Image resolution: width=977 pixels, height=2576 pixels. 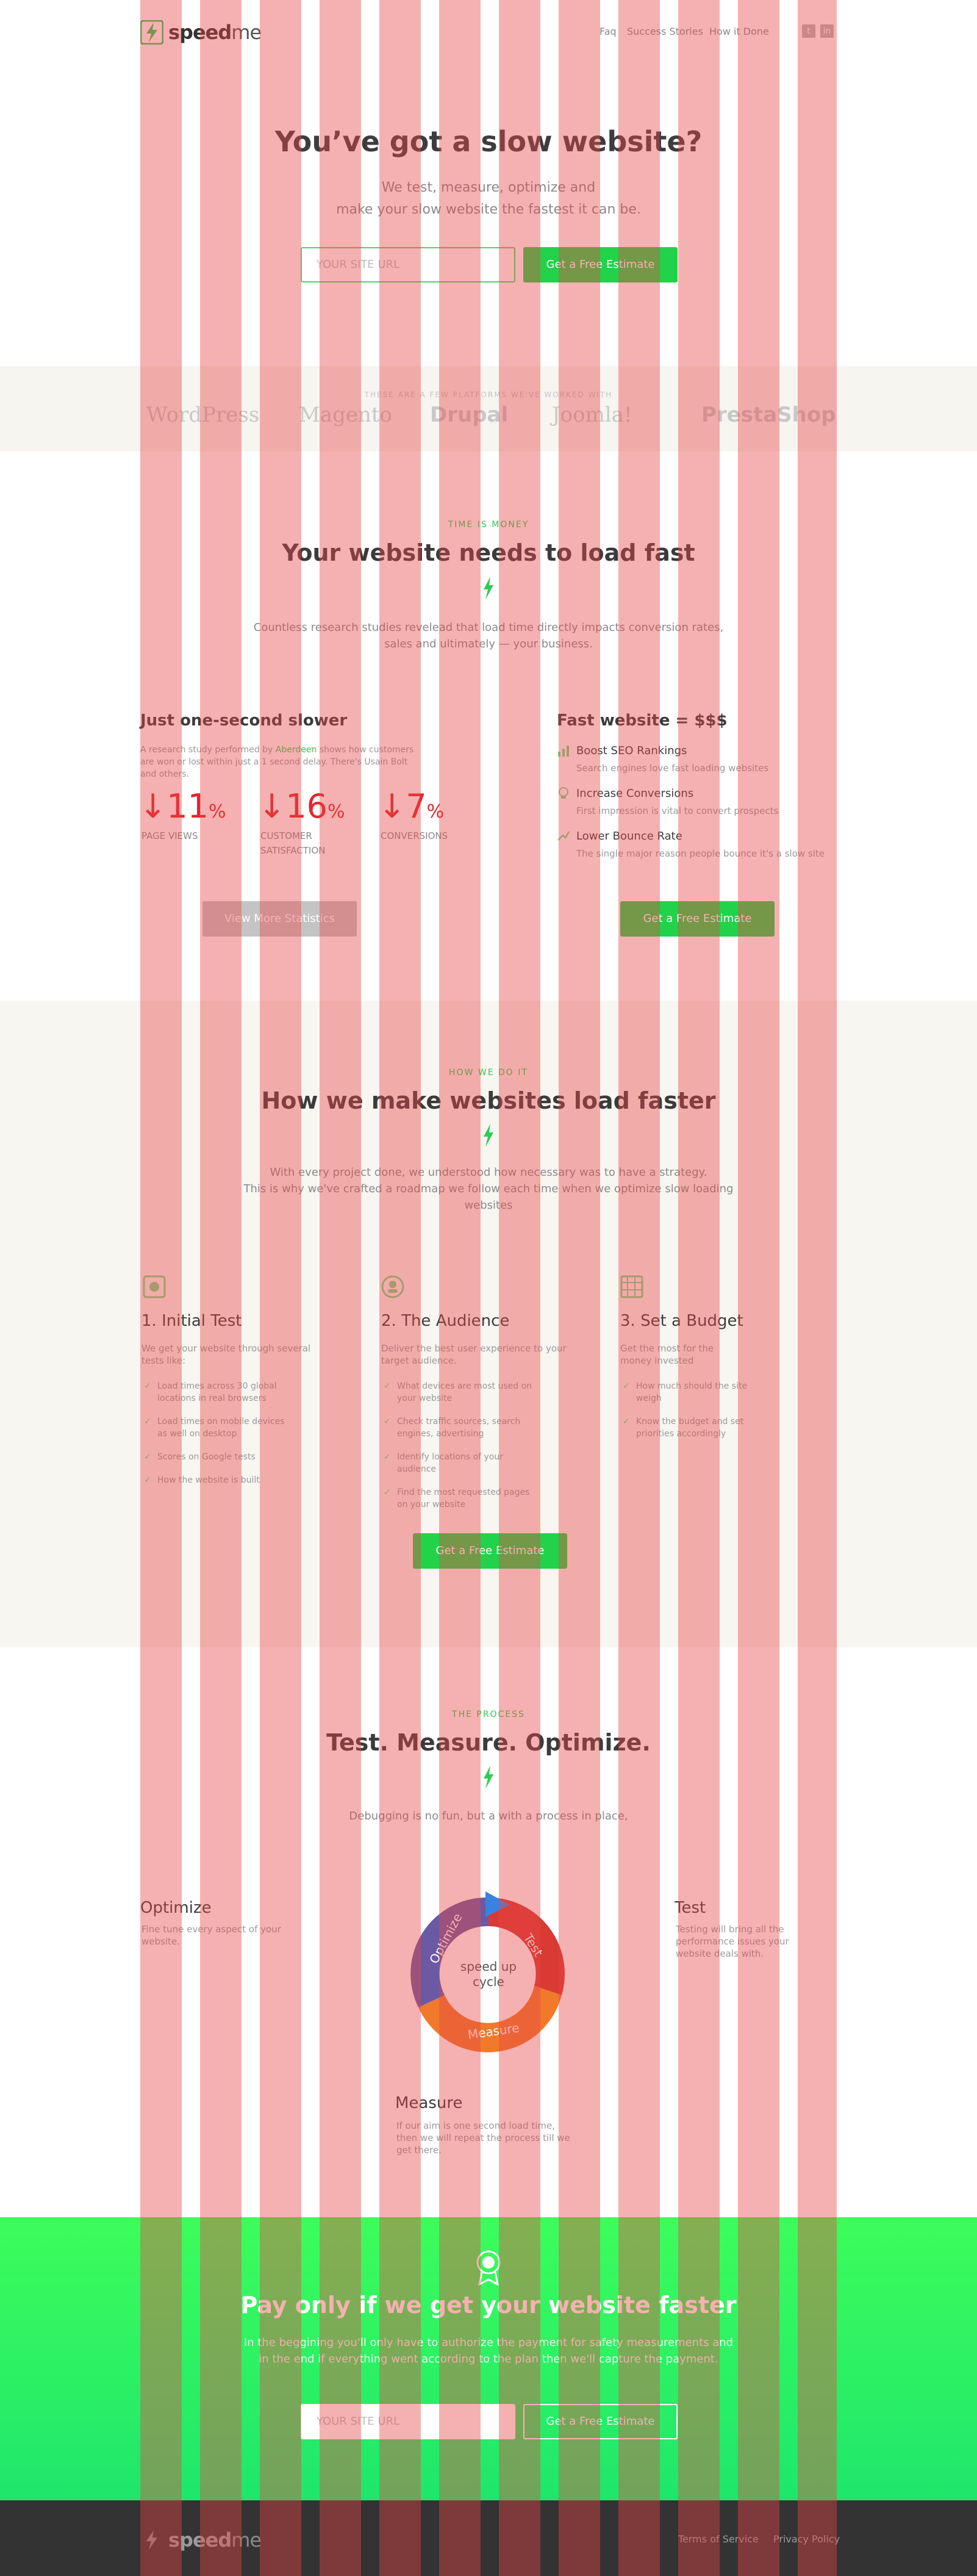 What do you see at coordinates (632, 1286) in the screenshot?
I see `budget-icon` at bounding box center [632, 1286].